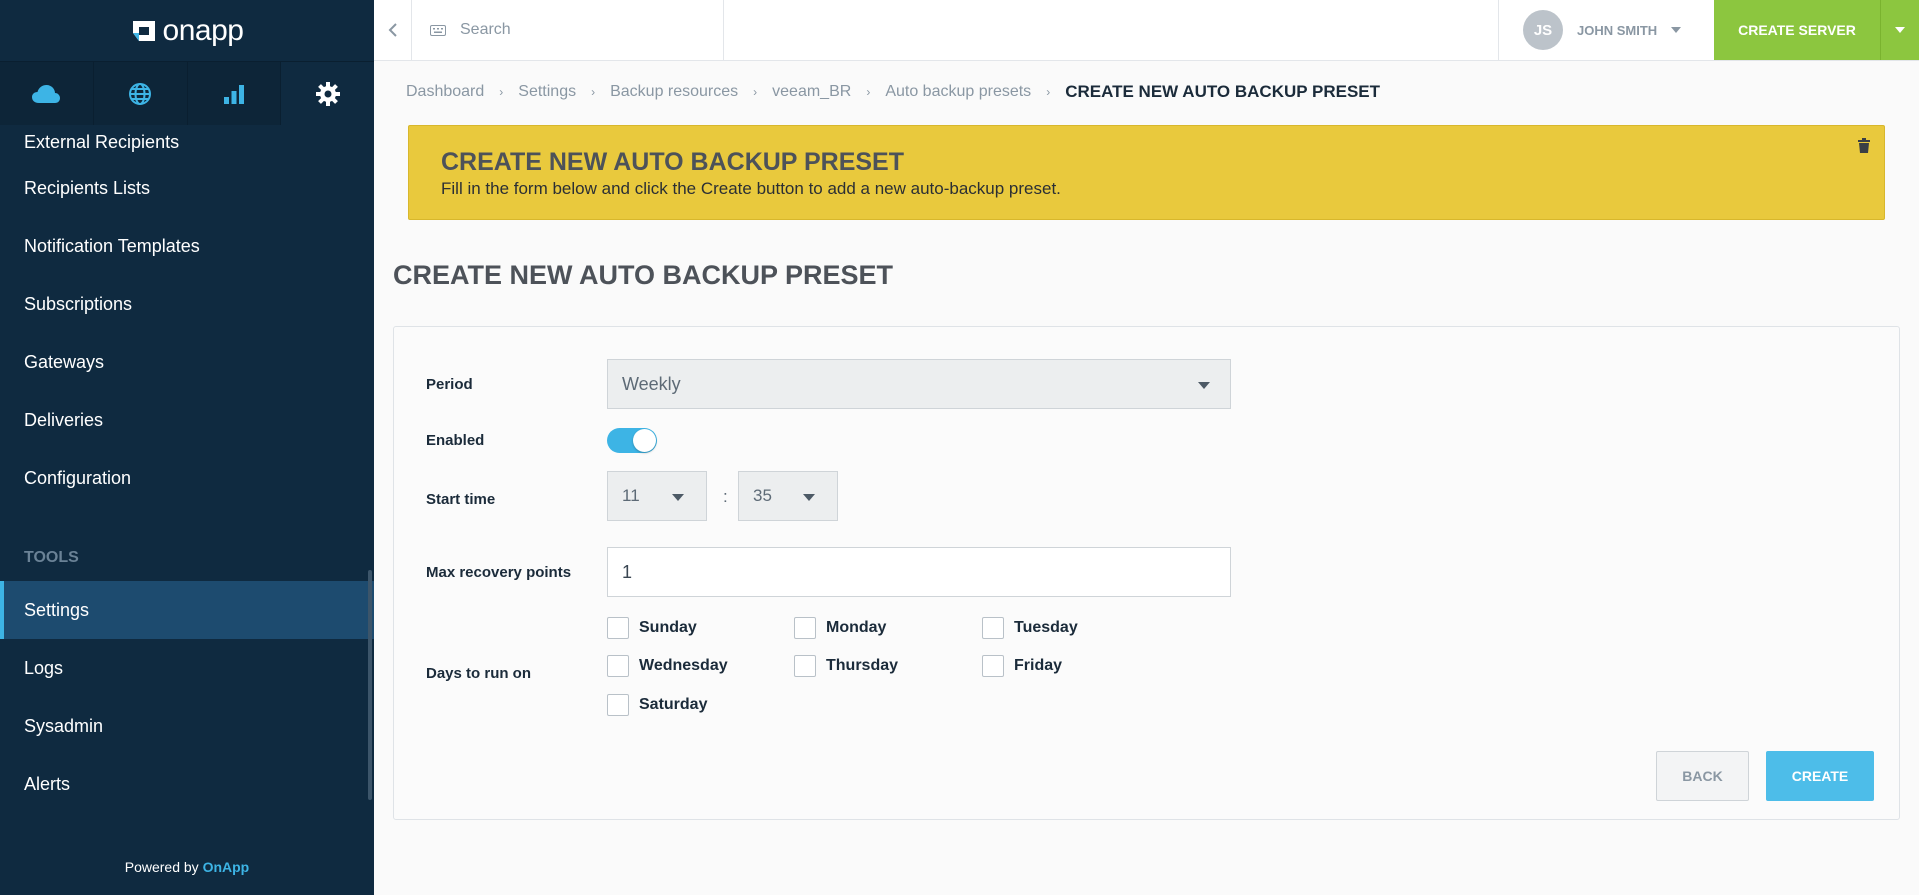  What do you see at coordinates (644, 440) in the screenshot?
I see `toggle-knob` at bounding box center [644, 440].